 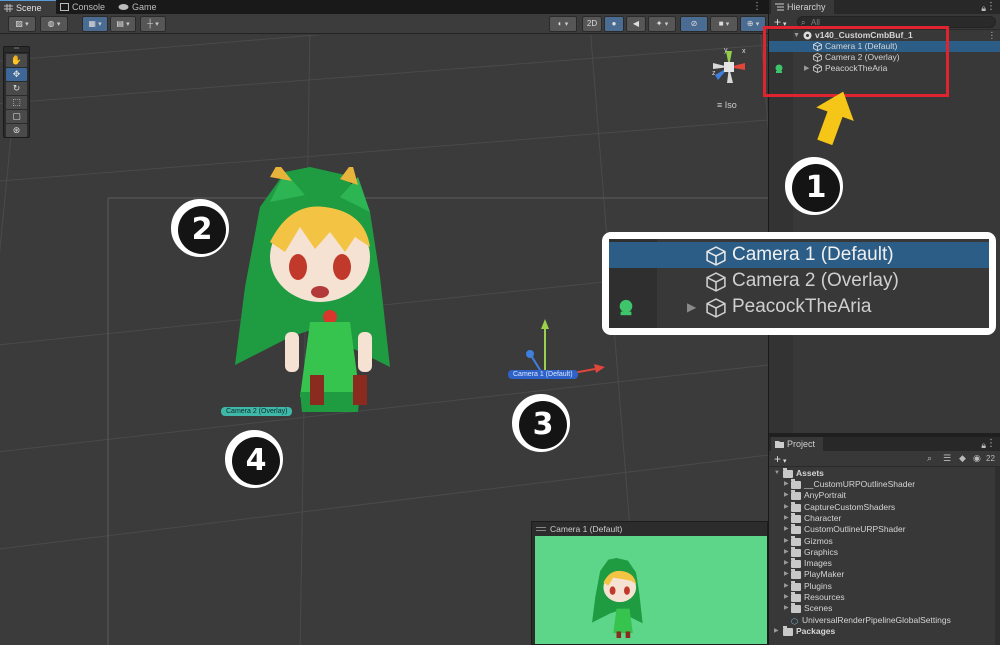 I want to click on camera-preview-title: Camera 1 (Default), so click(x=586, y=529).